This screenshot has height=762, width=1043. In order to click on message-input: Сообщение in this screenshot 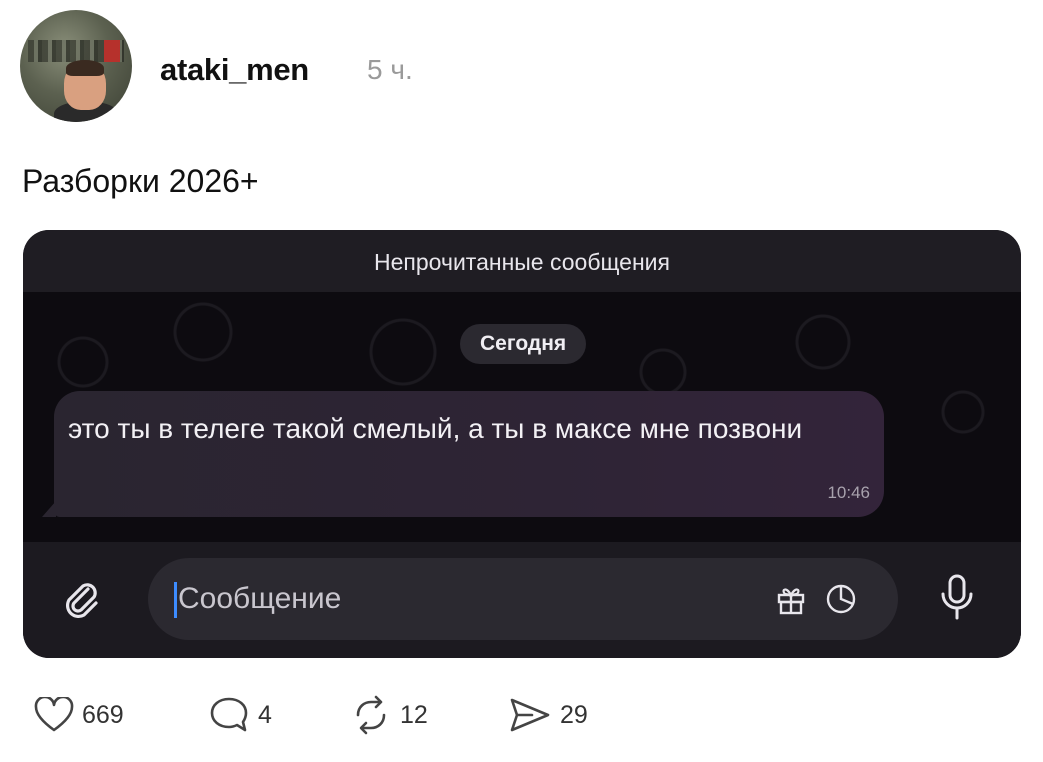, I will do `click(523, 599)`.